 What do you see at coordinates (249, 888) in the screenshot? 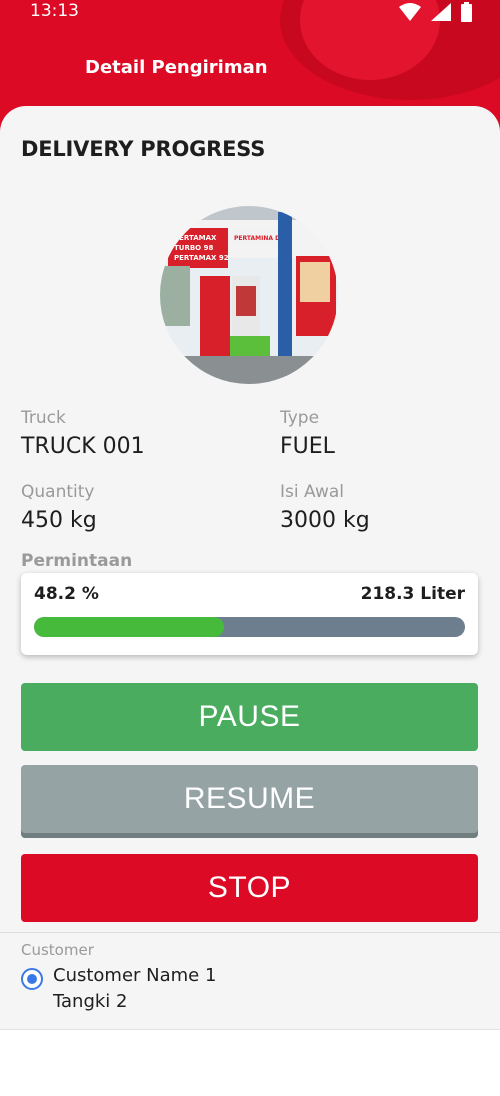
I see `stop-button: STOP` at bounding box center [249, 888].